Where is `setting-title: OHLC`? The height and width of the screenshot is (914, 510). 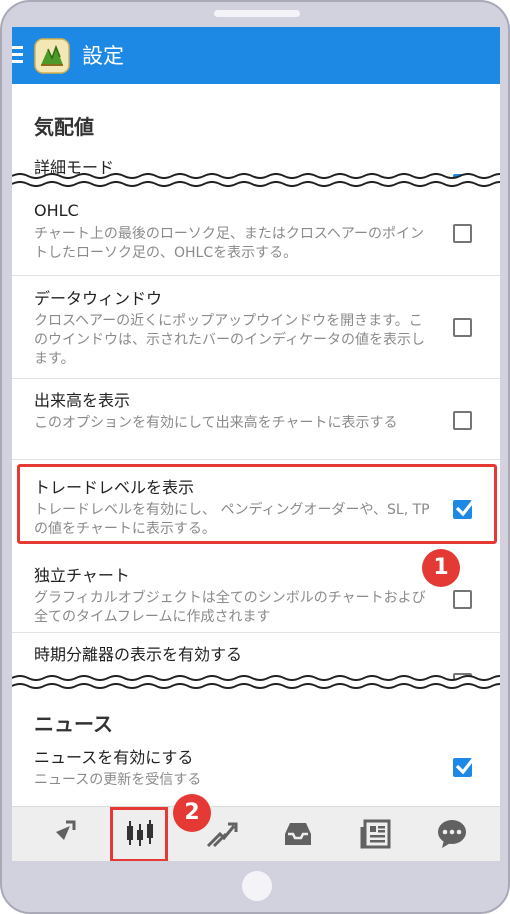 setting-title: OHLC is located at coordinates (56, 210).